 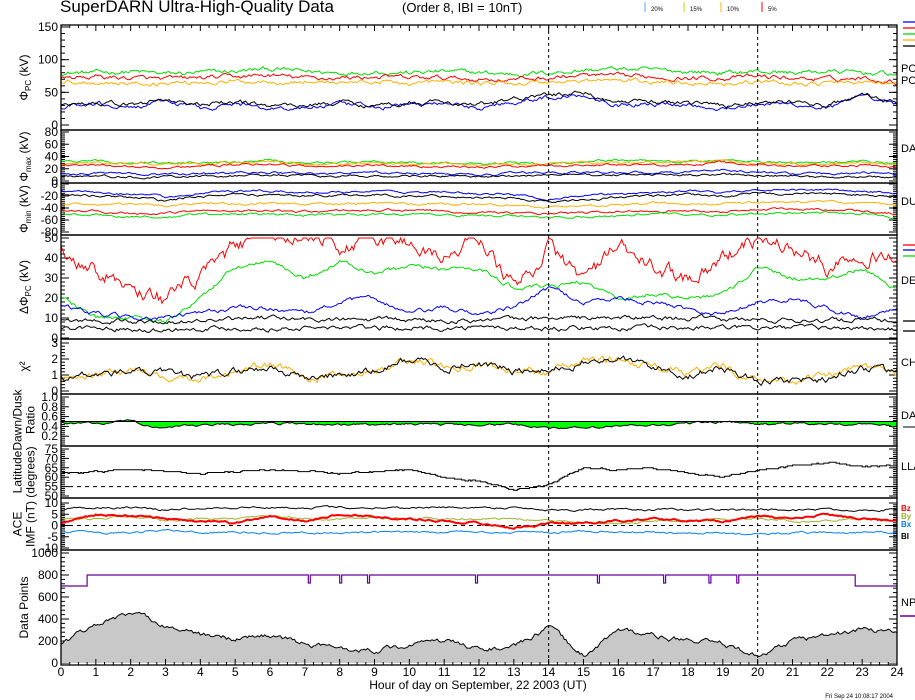 I want to click on x-tick-label: 16, so click(x=619, y=672).